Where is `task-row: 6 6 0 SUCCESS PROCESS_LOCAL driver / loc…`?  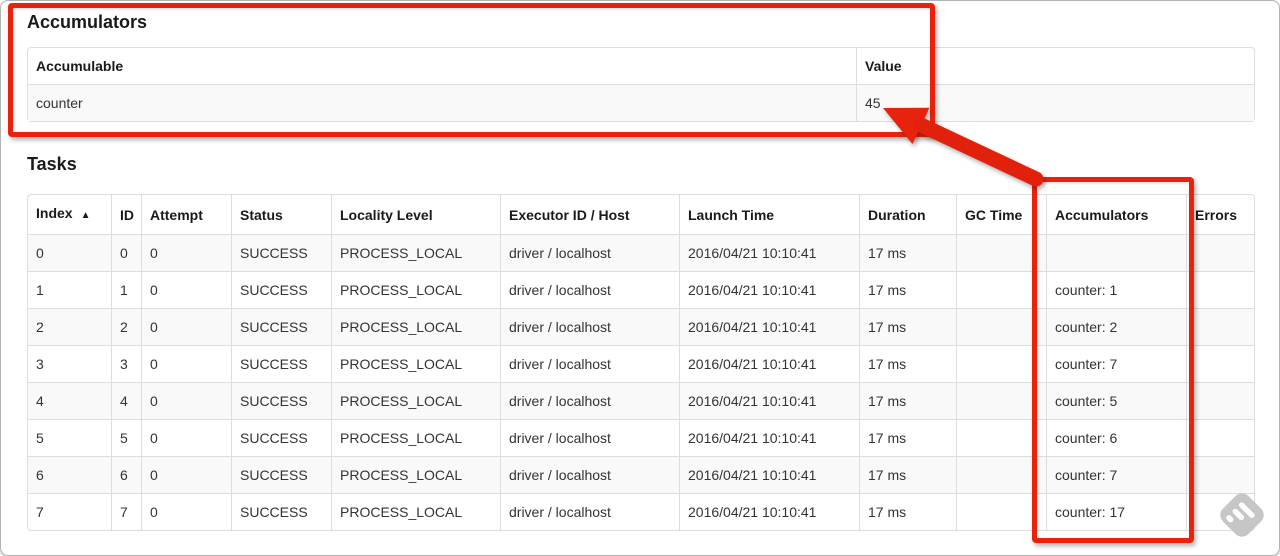
task-row: 6 6 0 SUCCESS PROCESS_LOCAL driver / loc… is located at coordinates (641, 474).